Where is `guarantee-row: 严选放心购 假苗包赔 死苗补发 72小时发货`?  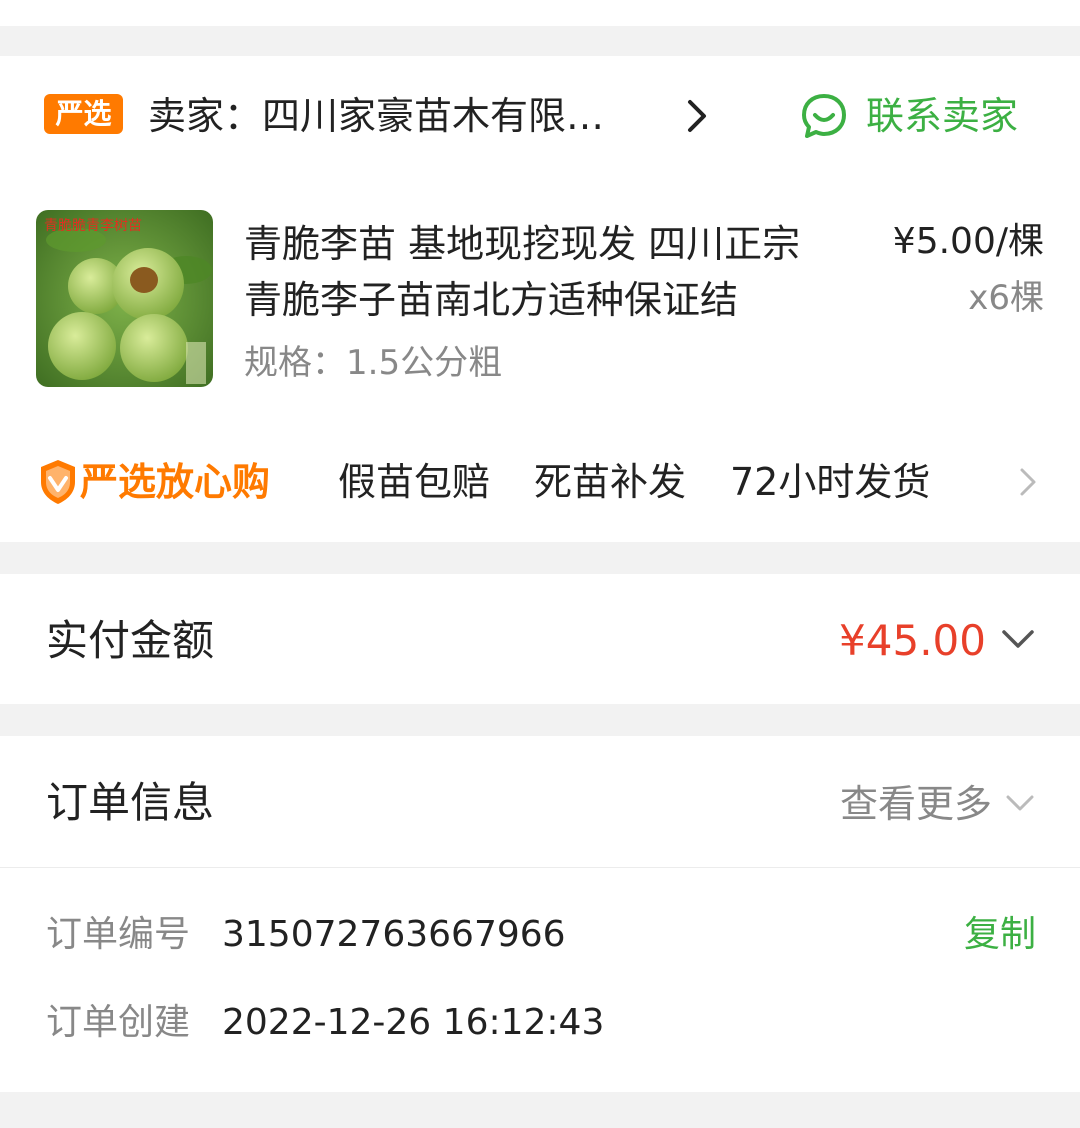
guarantee-row: 严选放心购 假苗包赔 死苗补发 72小时发货 is located at coordinates (540, 487).